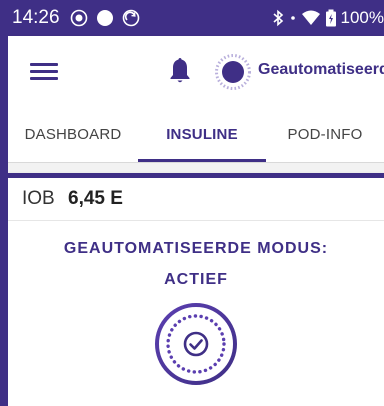 Image resolution: width=384 pixels, height=406 pixels. I want to click on status-icons-right: 100%, so click(327, 18).